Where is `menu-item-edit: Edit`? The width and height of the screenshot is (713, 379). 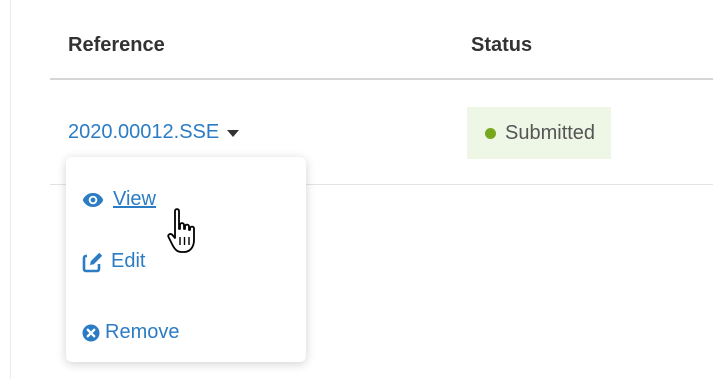
menu-item-edit: Edit is located at coordinates (113, 261).